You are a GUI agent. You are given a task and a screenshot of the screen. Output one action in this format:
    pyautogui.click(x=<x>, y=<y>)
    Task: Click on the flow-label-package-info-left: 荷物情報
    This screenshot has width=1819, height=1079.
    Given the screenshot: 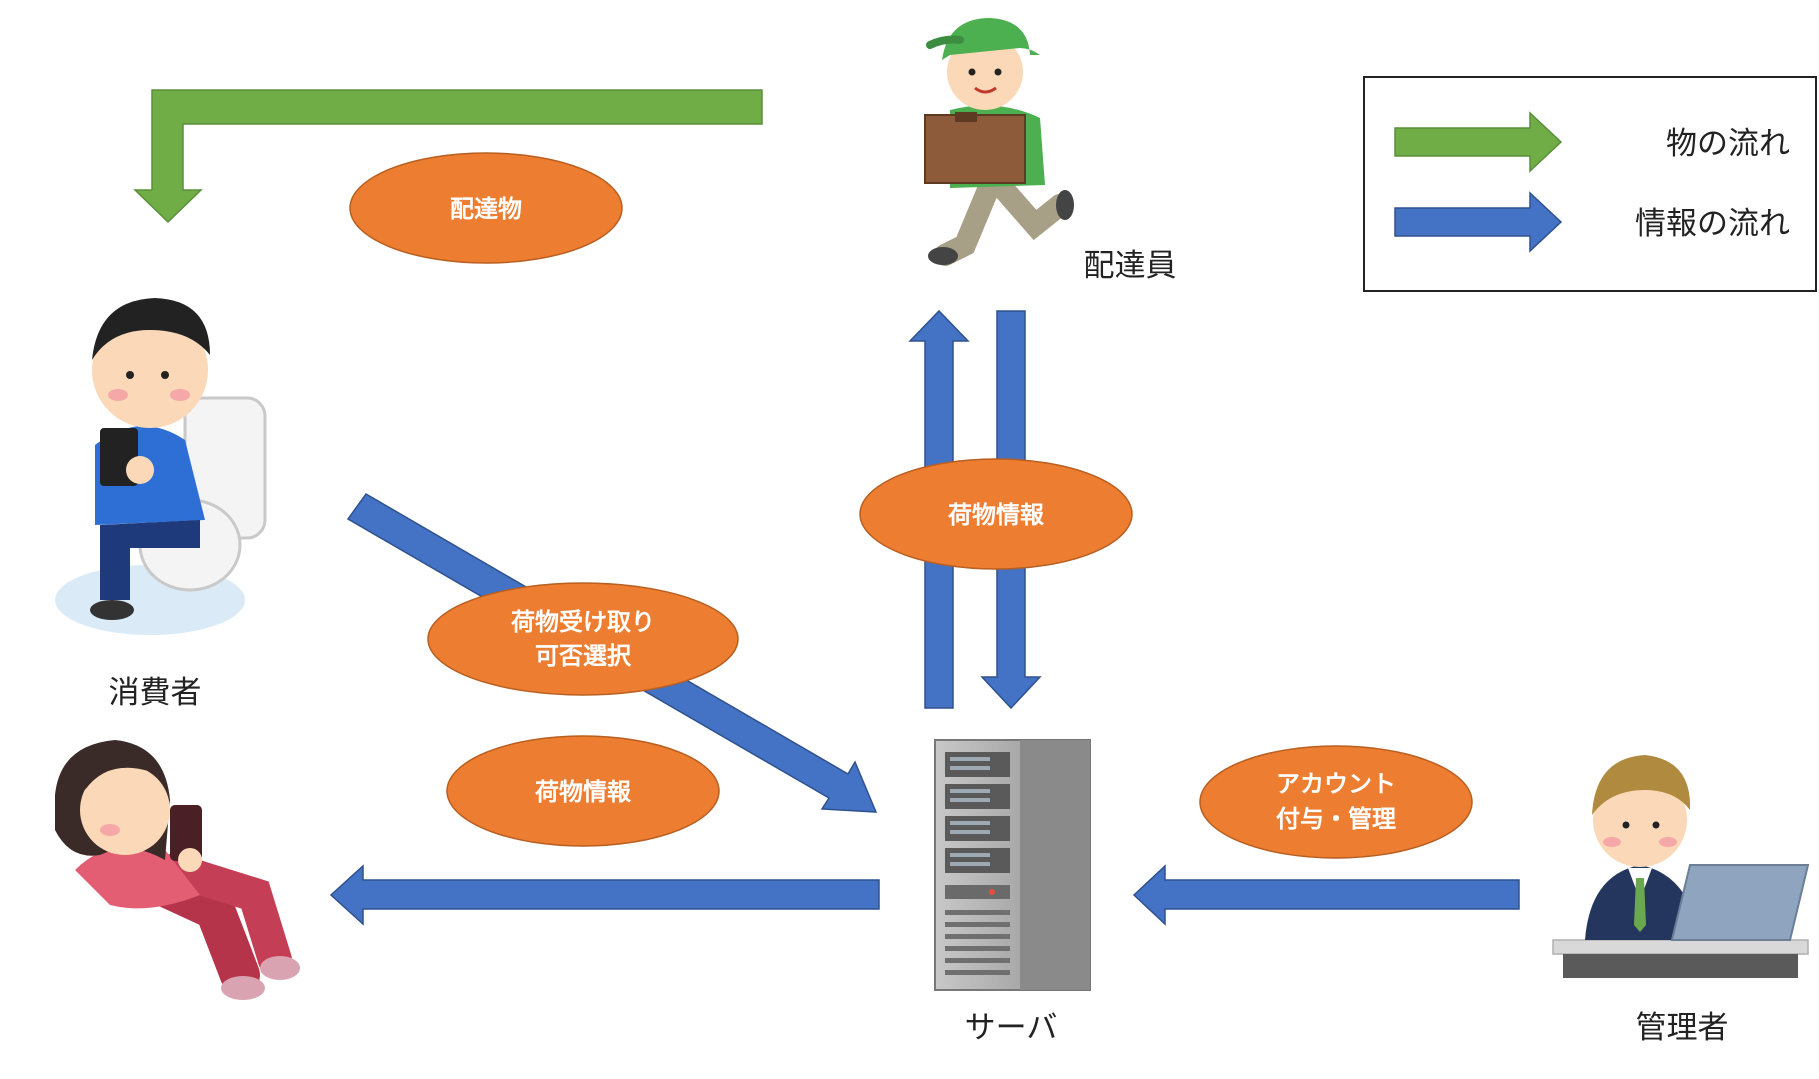 What is the action you would take?
    pyautogui.click(x=583, y=791)
    